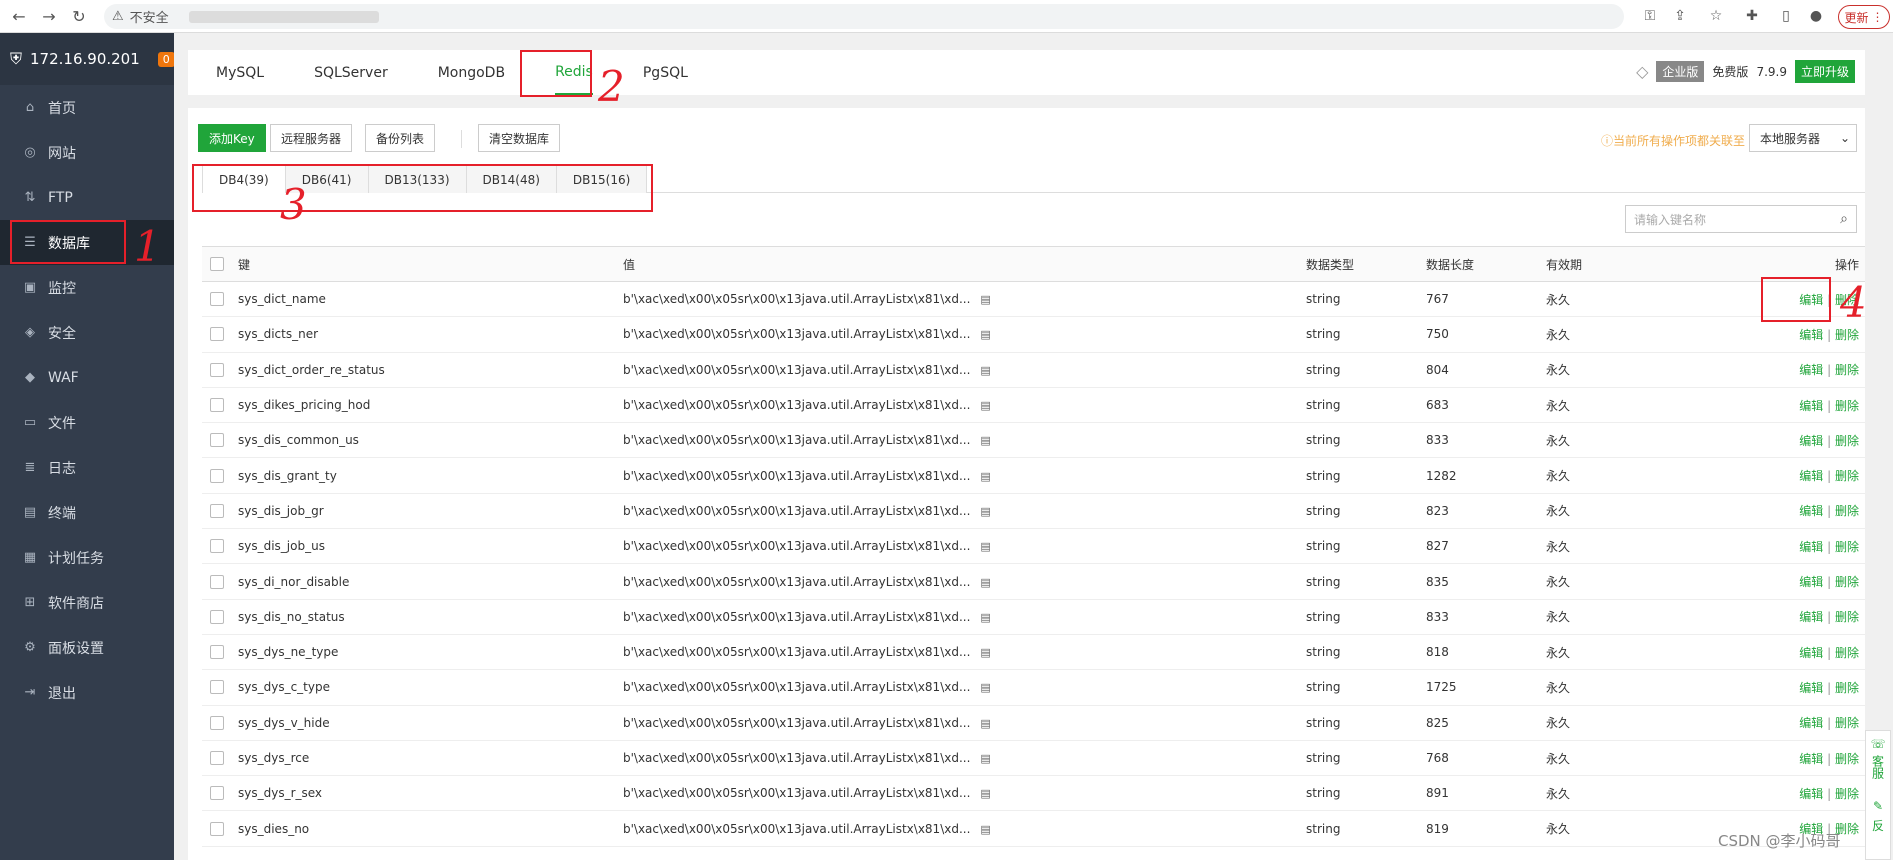 The image size is (1893, 860). Describe the element at coordinates (240, 72) in the screenshot. I see `tab-mysql: MySQL` at that location.